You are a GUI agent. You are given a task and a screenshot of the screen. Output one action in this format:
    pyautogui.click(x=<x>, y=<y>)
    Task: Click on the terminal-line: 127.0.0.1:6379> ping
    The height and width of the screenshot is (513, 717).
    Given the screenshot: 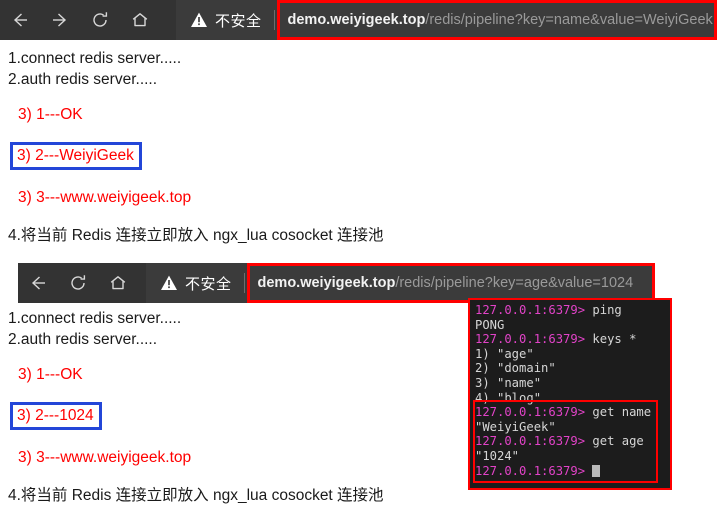 What is the action you would take?
    pyautogui.click(x=572, y=310)
    